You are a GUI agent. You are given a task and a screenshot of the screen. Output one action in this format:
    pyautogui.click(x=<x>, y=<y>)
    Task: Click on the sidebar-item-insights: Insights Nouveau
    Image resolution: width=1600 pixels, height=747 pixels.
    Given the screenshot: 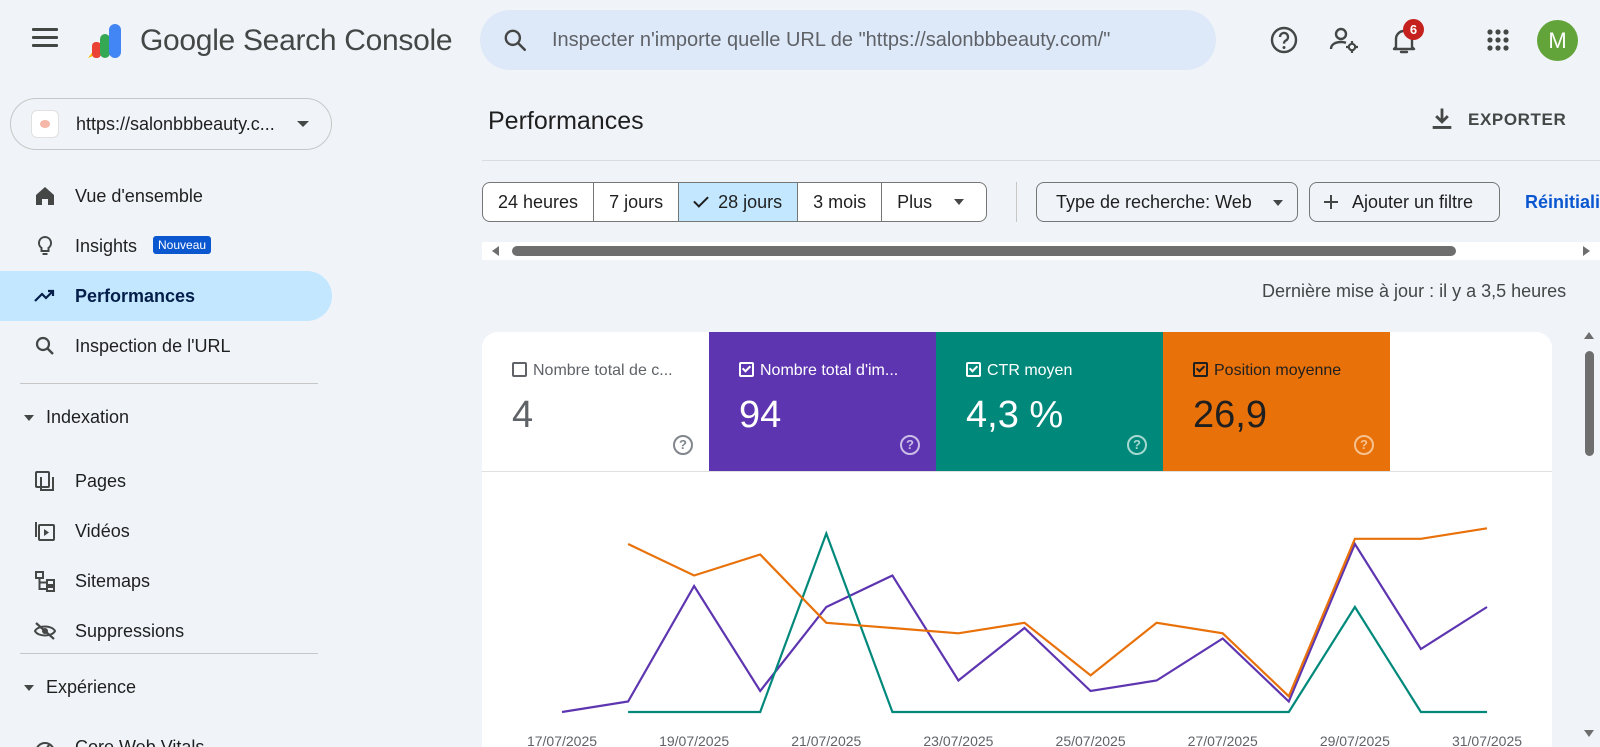 What is the action you would take?
    pyautogui.click(x=166, y=246)
    